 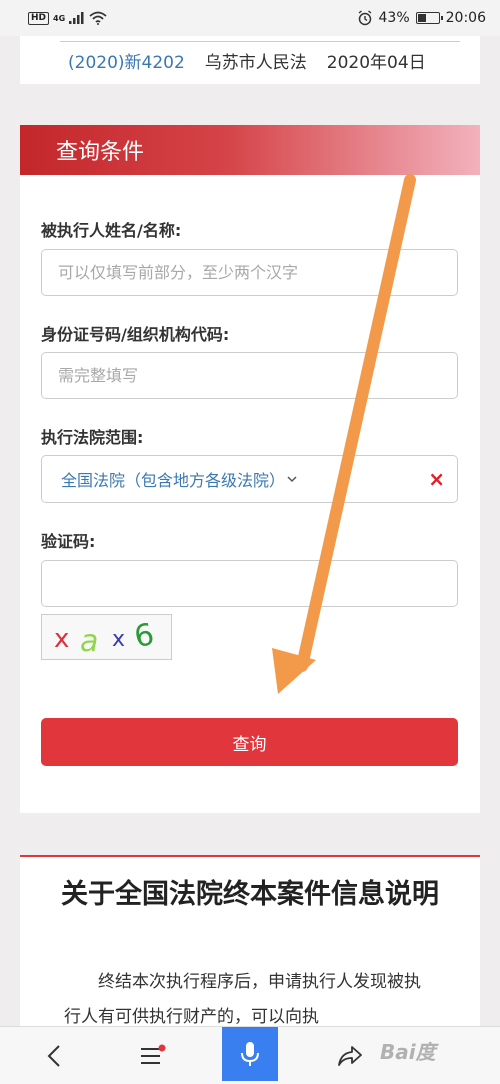 What do you see at coordinates (59, 18) in the screenshot?
I see `network-type: 4G` at bounding box center [59, 18].